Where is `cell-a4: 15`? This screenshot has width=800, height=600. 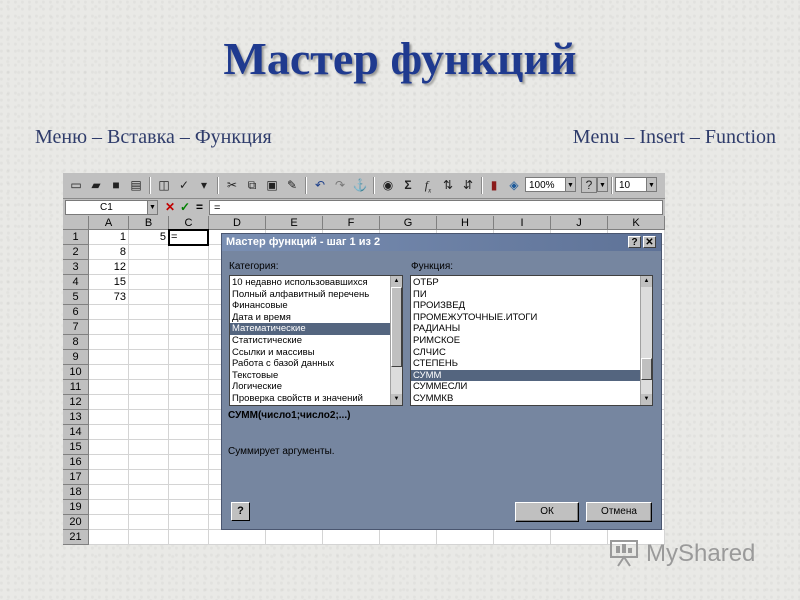 cell-a4: 15 is located at coordinates (107, 282).